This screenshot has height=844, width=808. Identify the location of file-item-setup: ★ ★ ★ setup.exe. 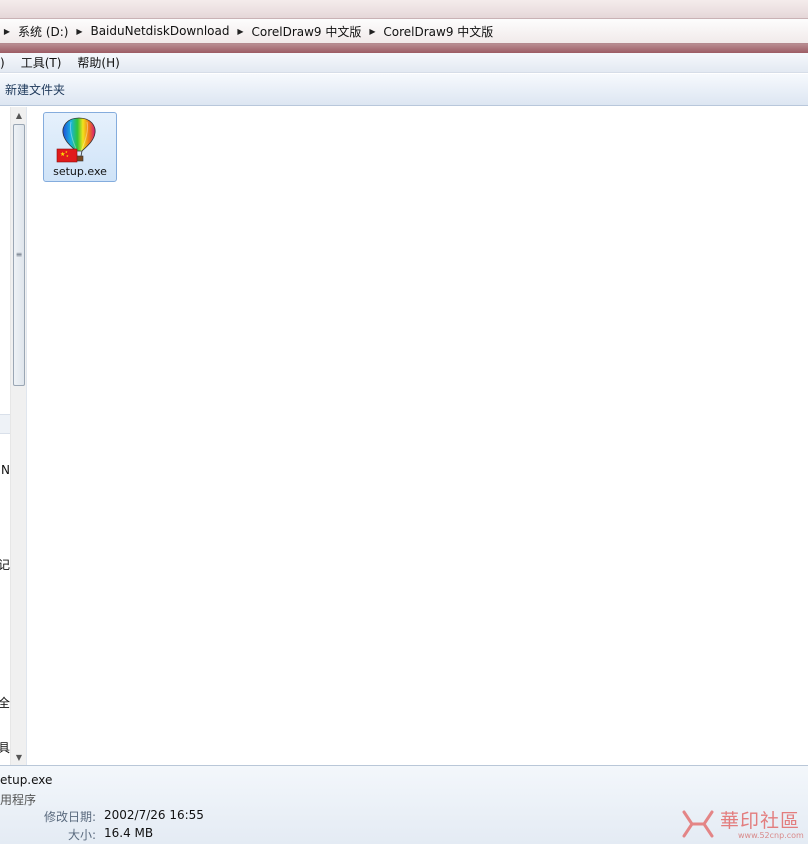
(80, 147).